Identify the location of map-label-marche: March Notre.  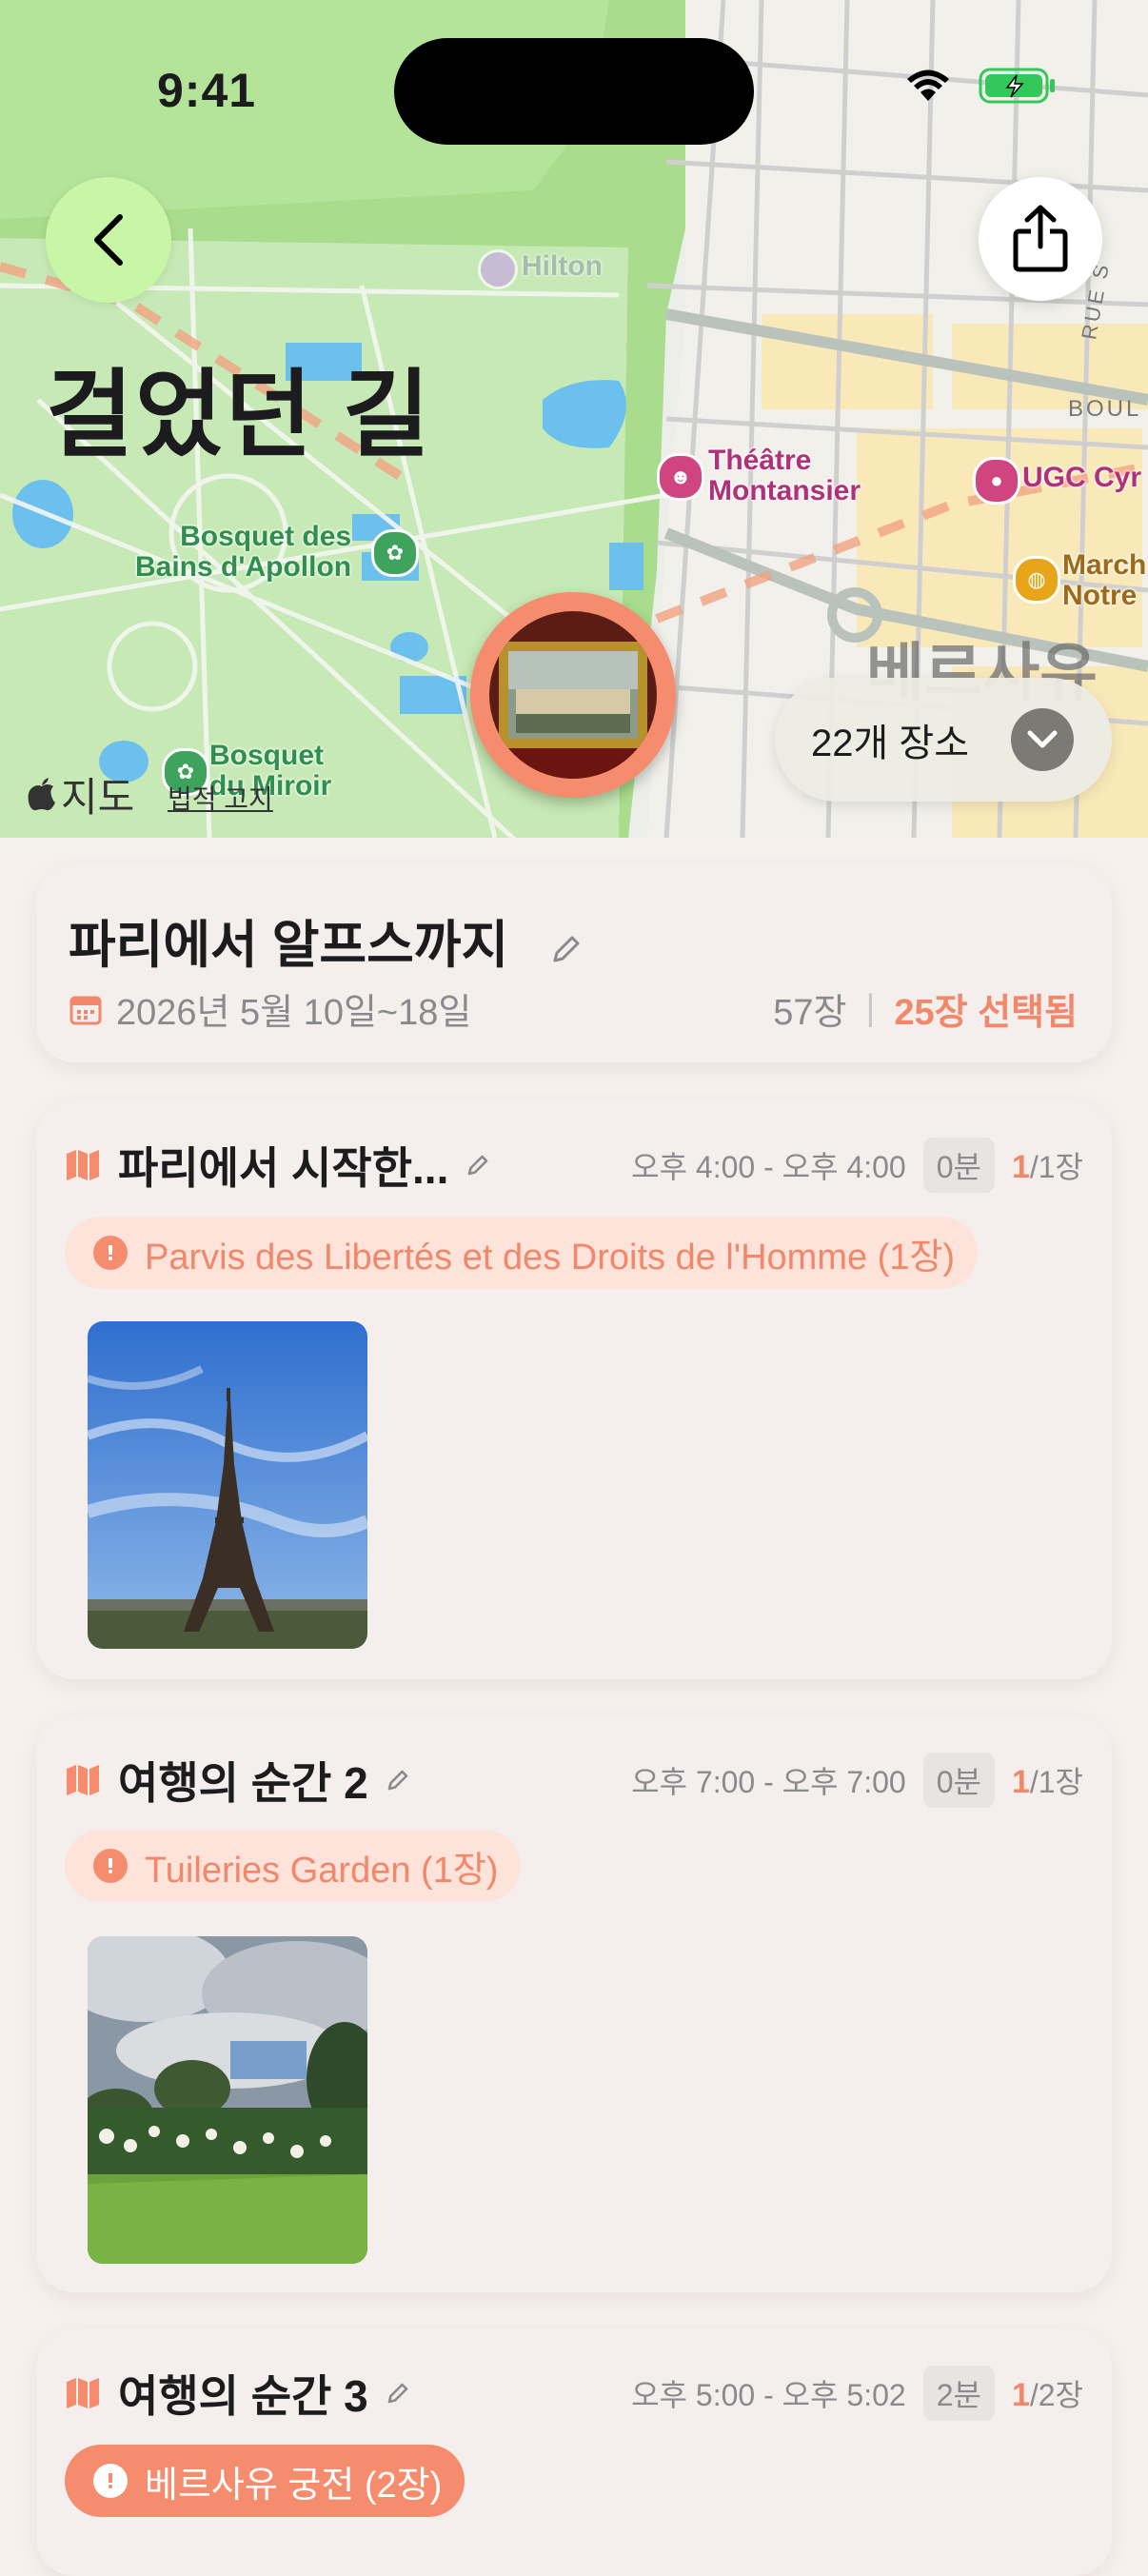
(1104, 580).